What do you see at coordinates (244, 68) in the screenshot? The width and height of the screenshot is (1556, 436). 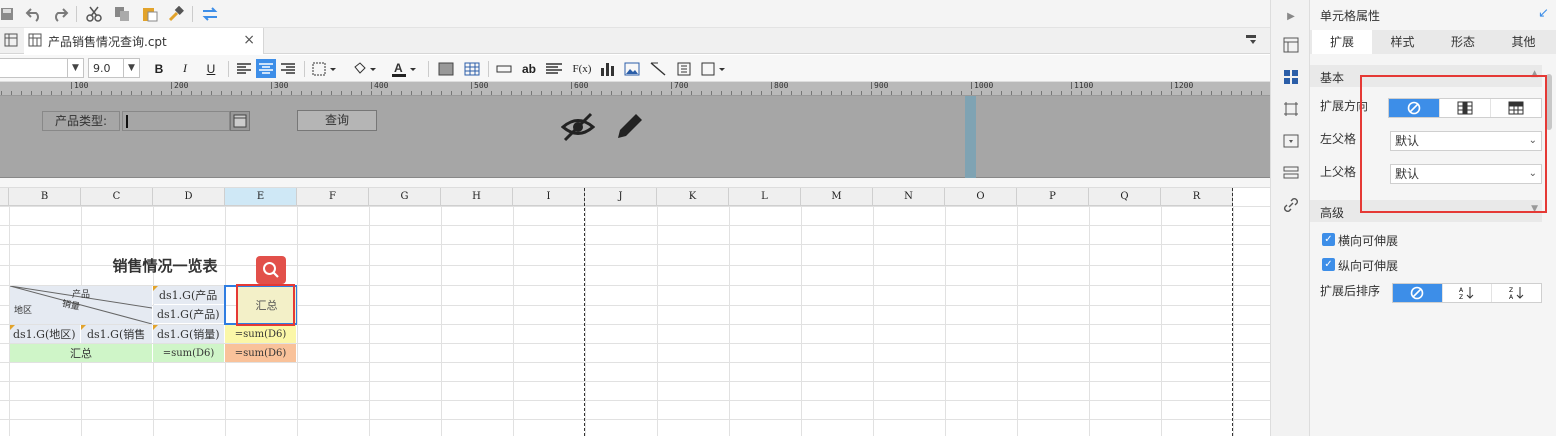 I see `align-left-icon` at bounding box center [244, 68].